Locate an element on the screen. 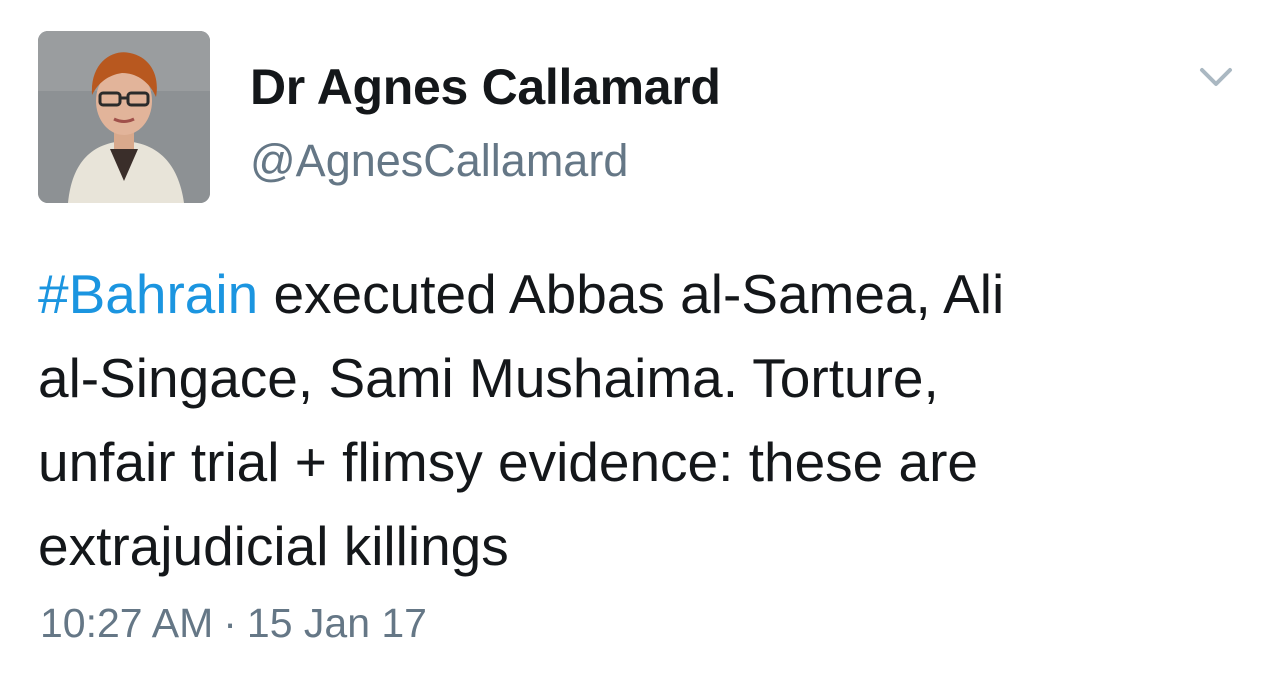 The image size is (1276, 681). tweet-timestamp: 10:27 AM · 15 Jan 17 is located at coordinates (233, 623).